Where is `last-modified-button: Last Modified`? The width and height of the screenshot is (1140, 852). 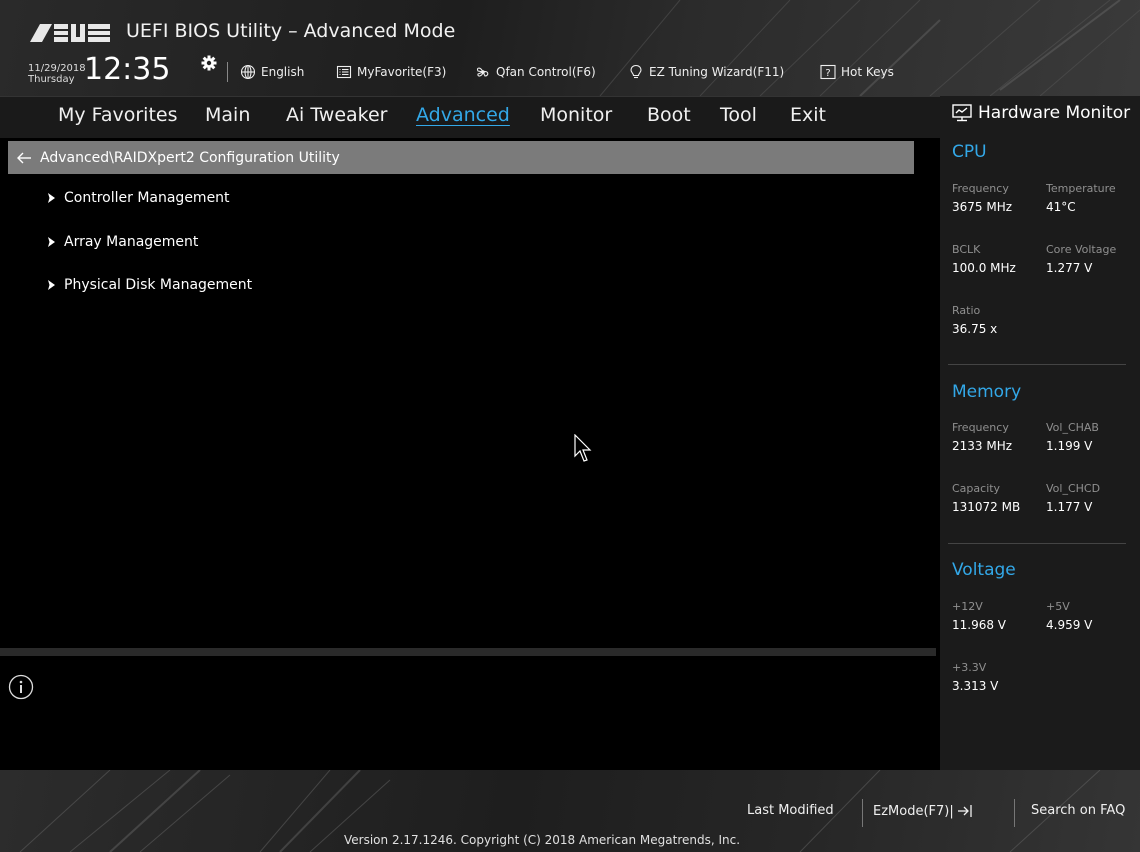
last-modified-button: Last Modified is located at coordinates (790, 810).